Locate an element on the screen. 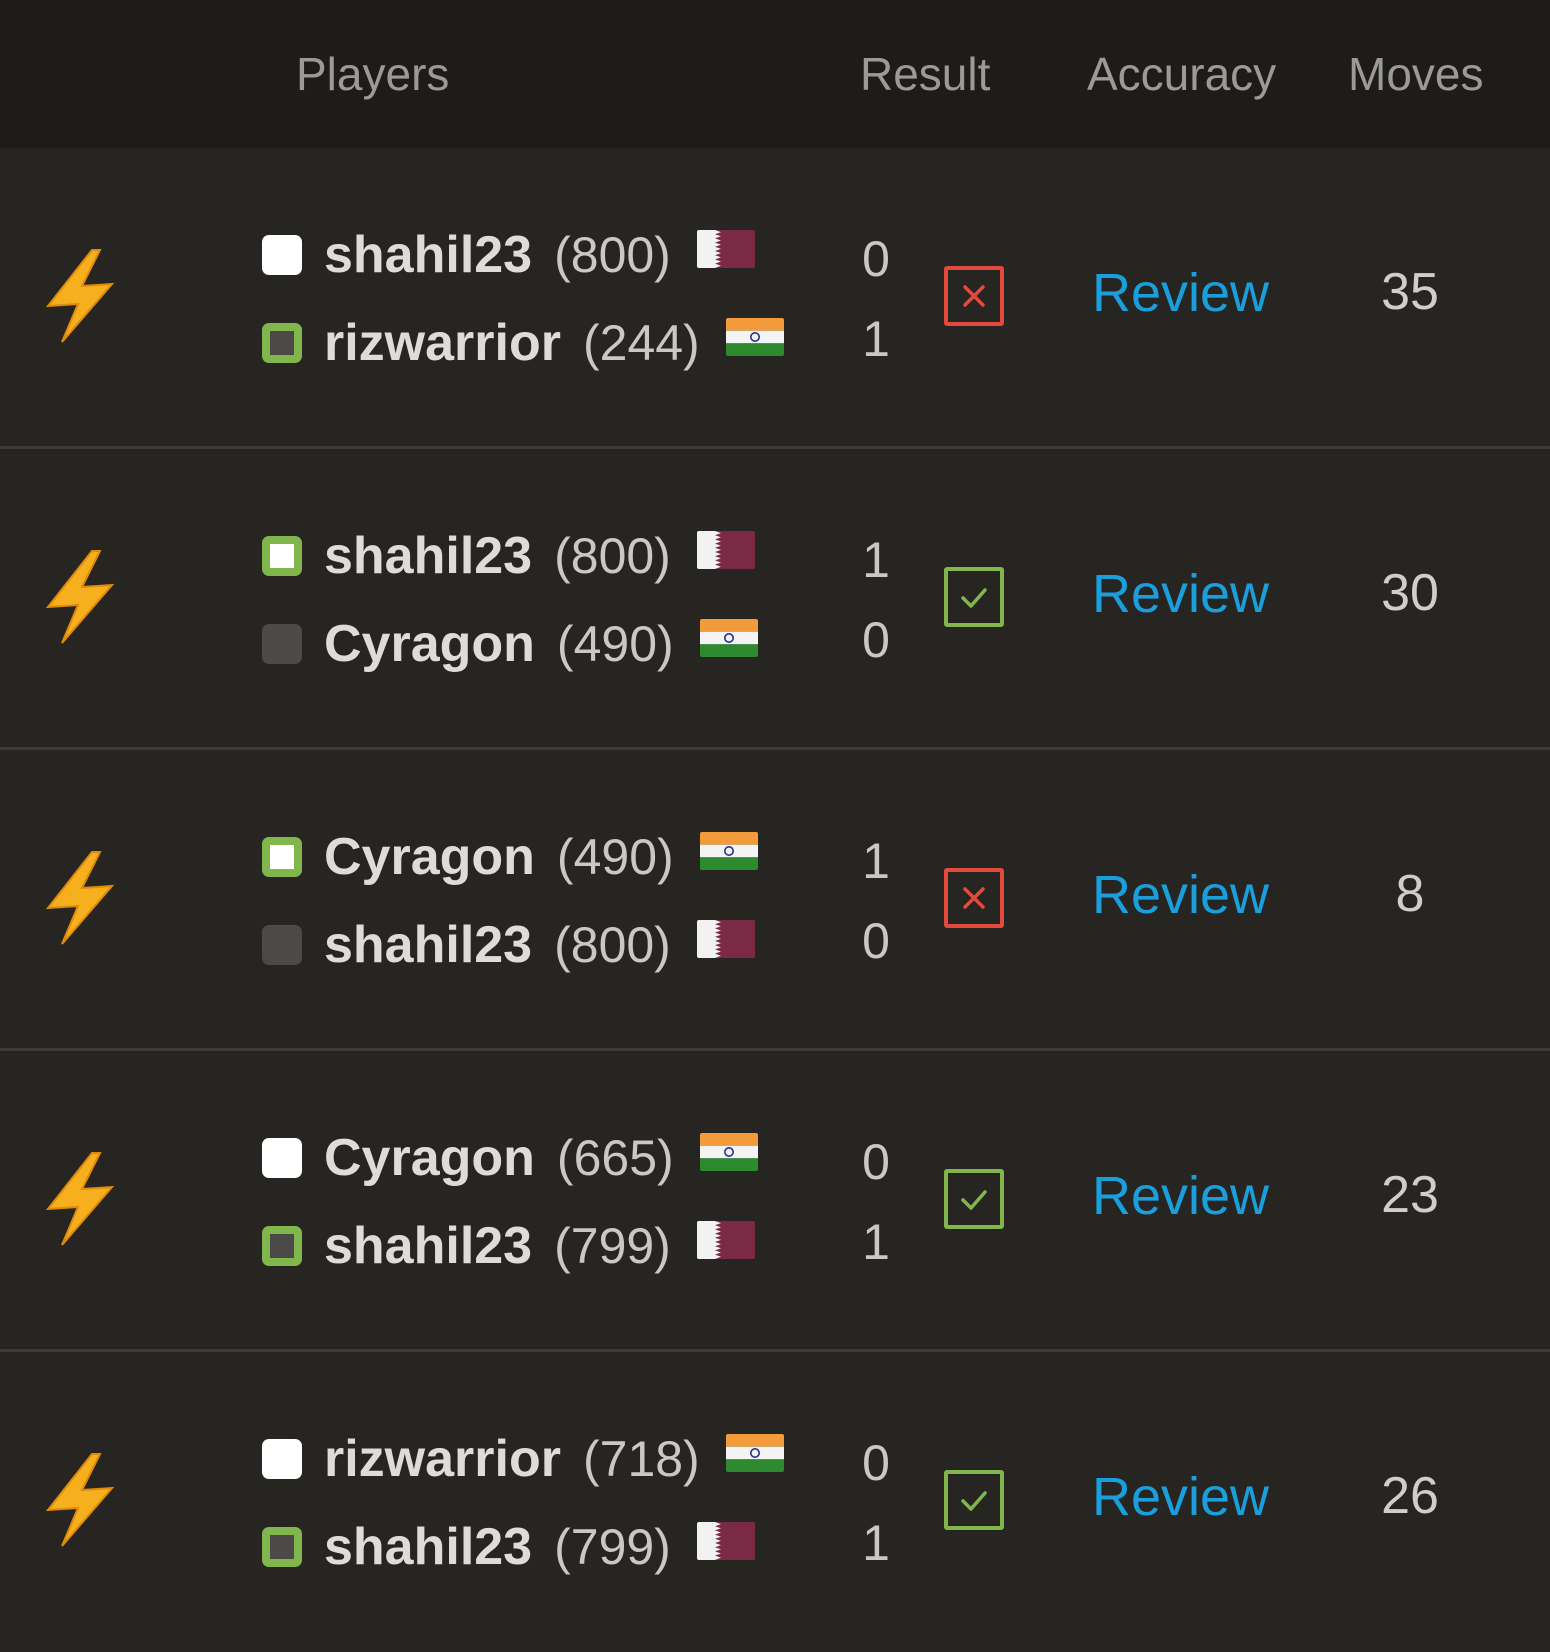 Image resolution: width=1550 pixels, height=1652 pixels. header-result: Result is located at coordinates (925, 74).